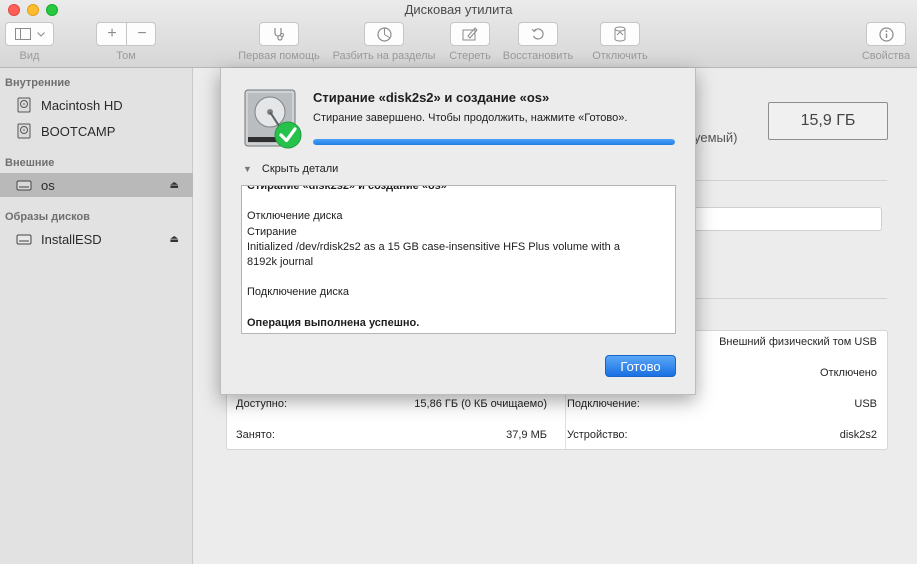 The height and width of the screenshot is (564, 917). What do you see at coordinates (597, 435) in the screenshot?
I see `device-label: Устройство:` at bounding box center [597, 435].